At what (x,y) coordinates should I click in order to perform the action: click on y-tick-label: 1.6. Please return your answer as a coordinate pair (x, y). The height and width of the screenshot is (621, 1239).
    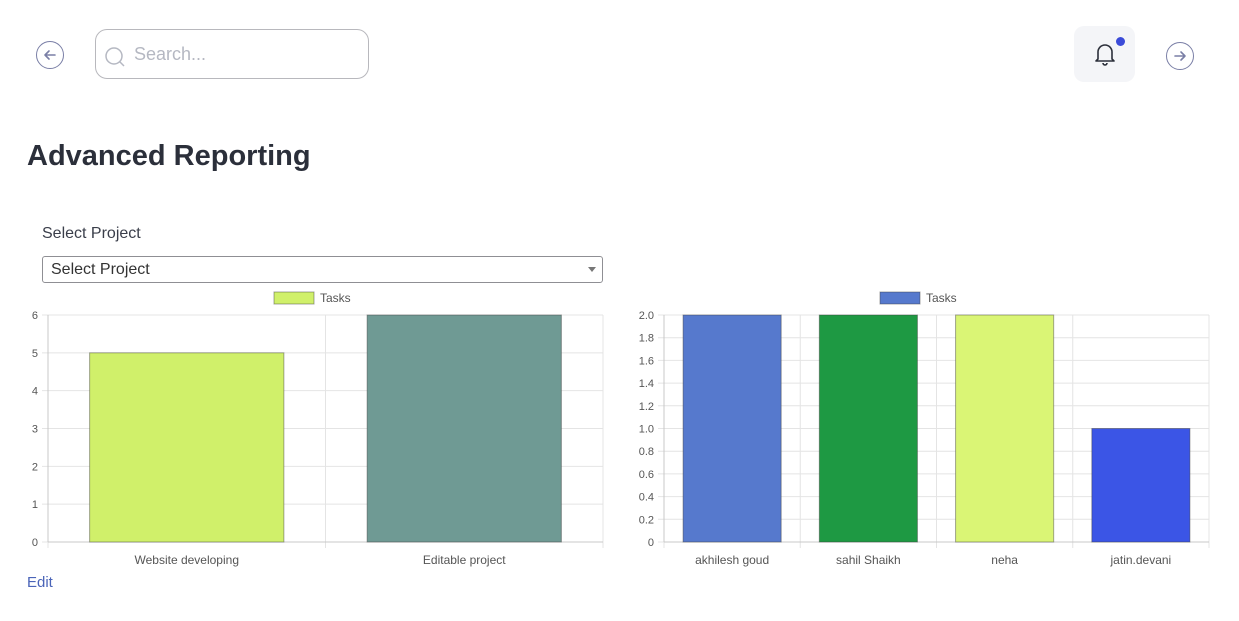
    Looking at the image, I should click on (646, 361).